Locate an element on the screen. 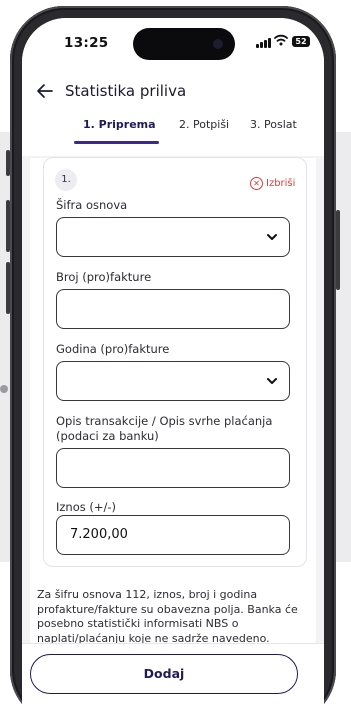 This screenshot has height=724, width=351. close-circle-icon: ✕ is located at coordinates (256, 183).